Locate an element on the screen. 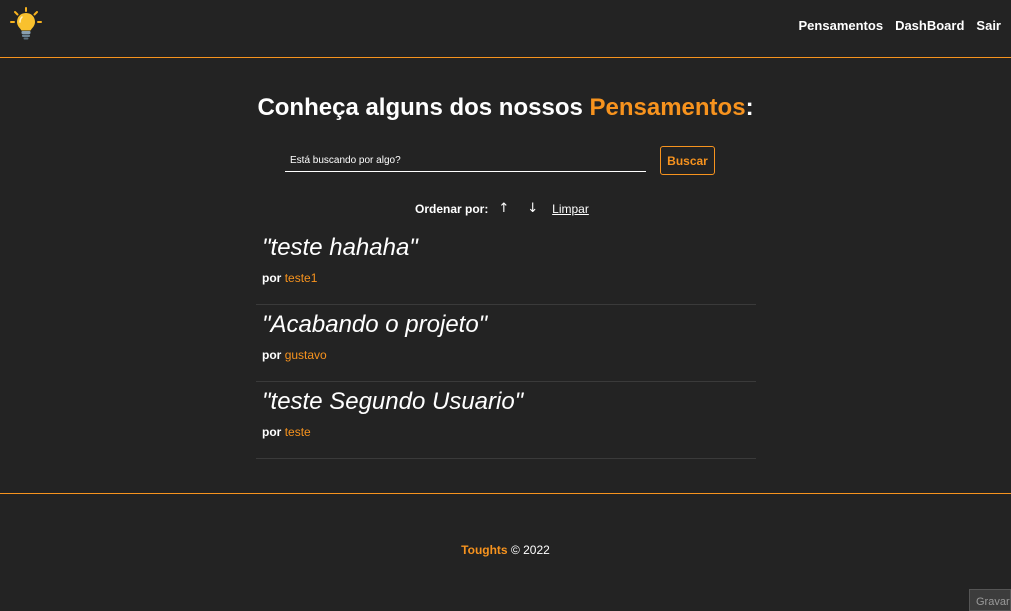 The height and width of the screenshot is (611, 1011). thought-text: "teste Segundo Usuario" is located at coordinates (393, 401).